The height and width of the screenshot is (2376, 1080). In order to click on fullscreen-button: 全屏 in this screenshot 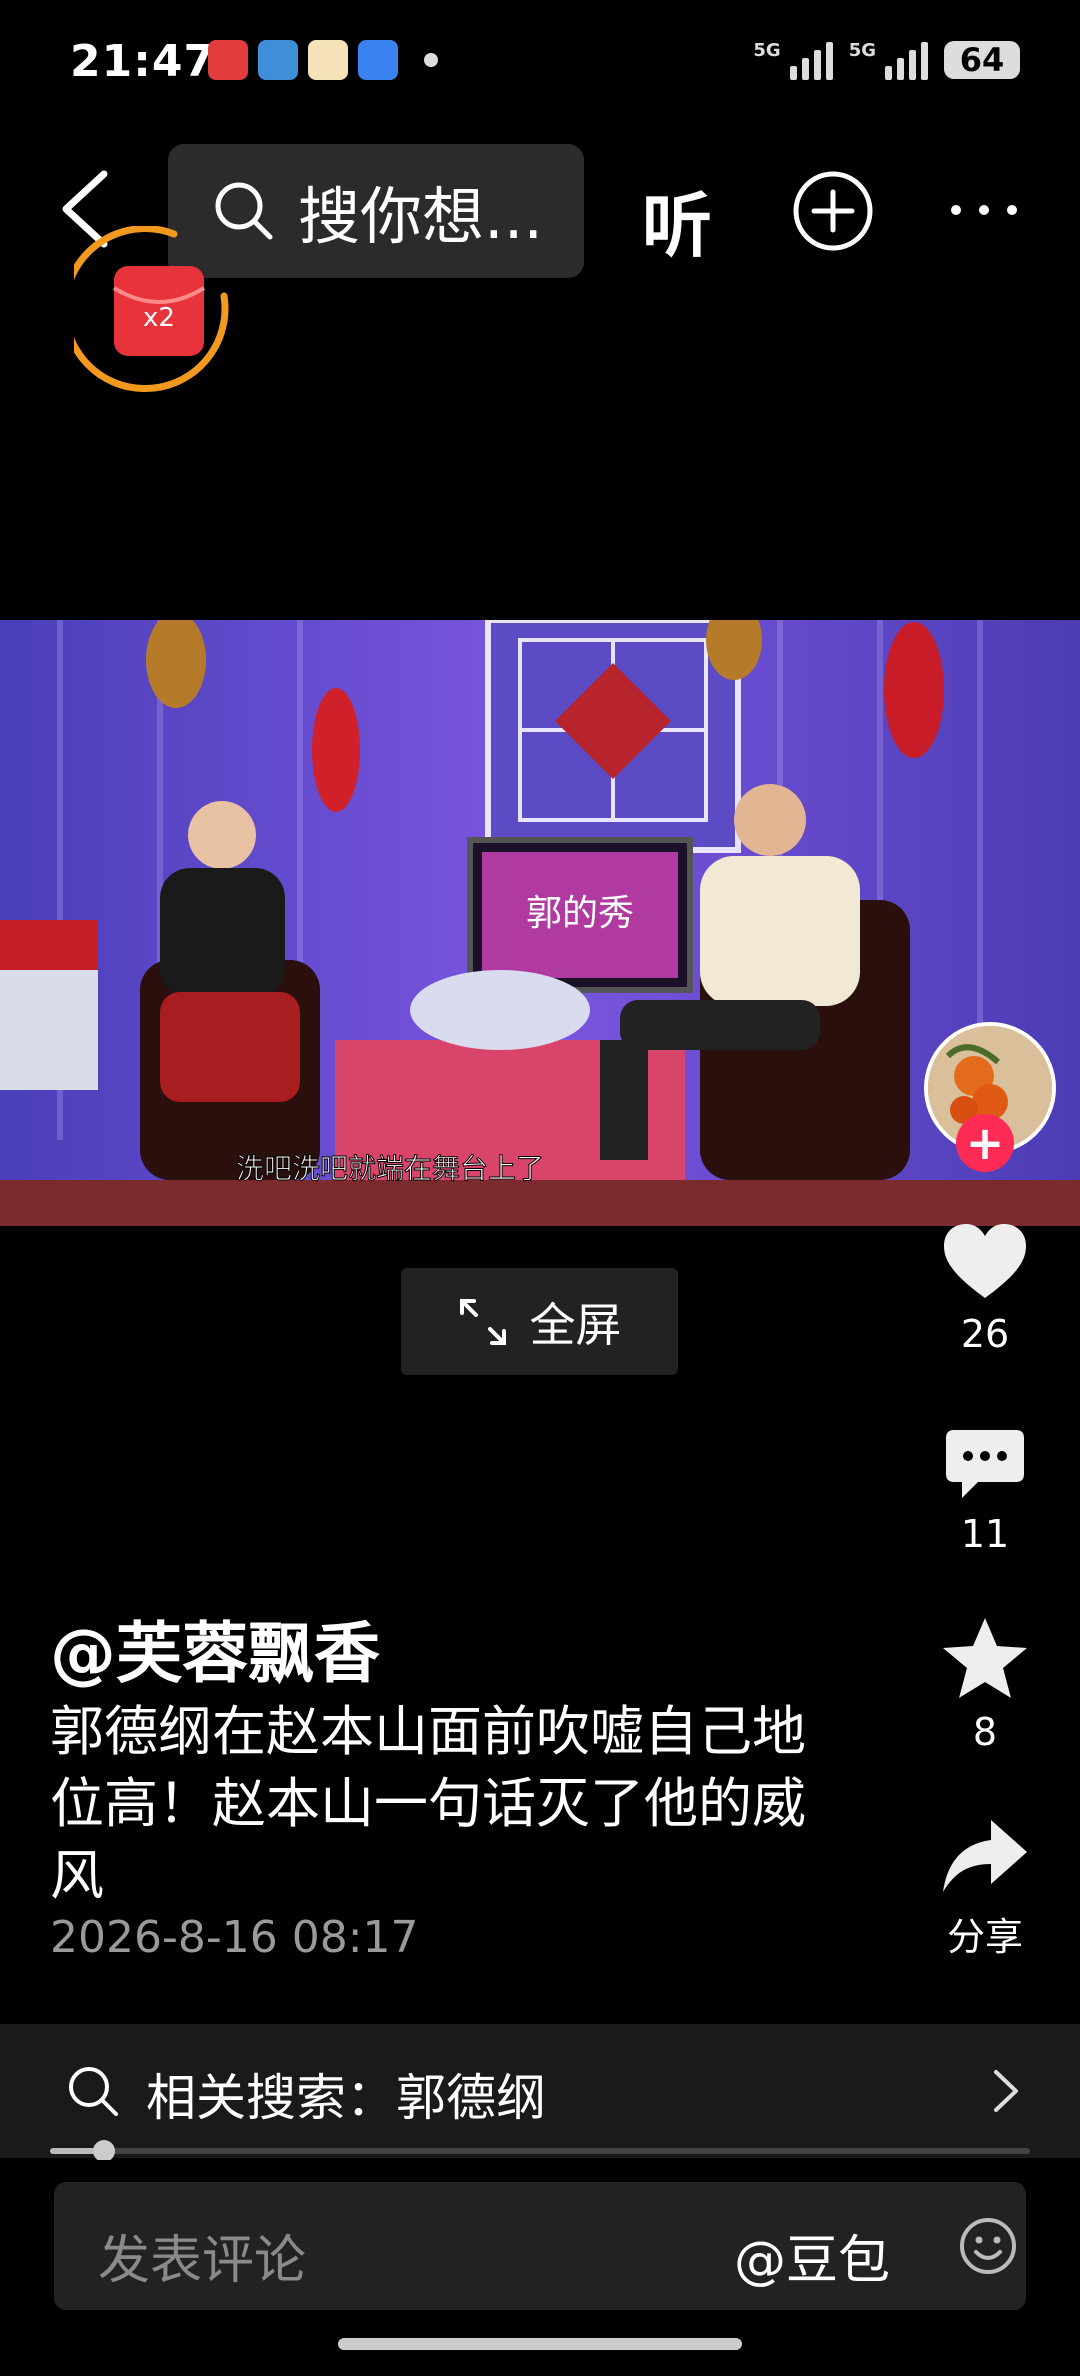, I will do `click(539, 1321)`.